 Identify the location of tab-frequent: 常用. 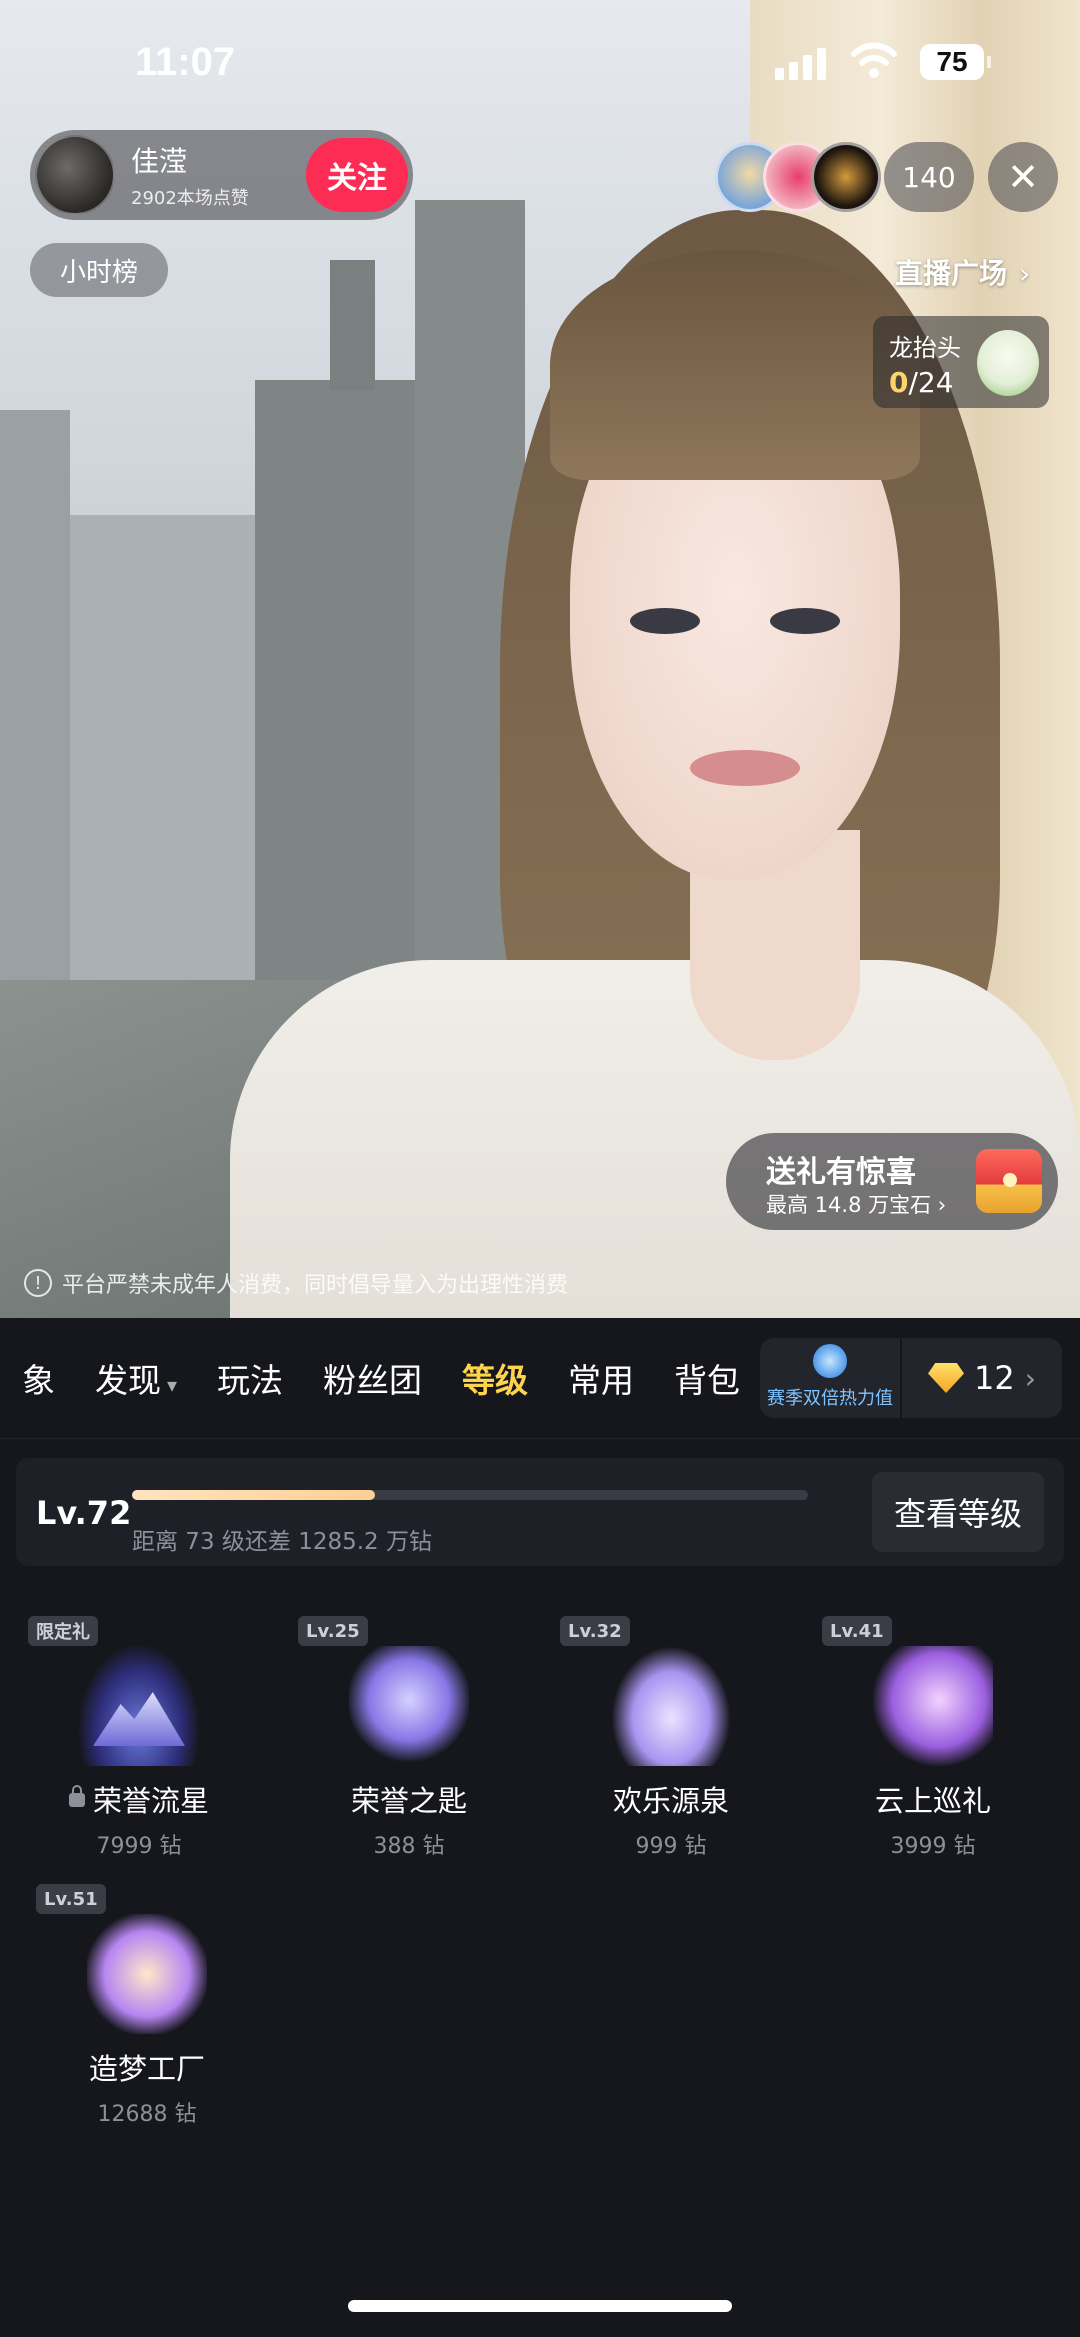
(601, 1378).